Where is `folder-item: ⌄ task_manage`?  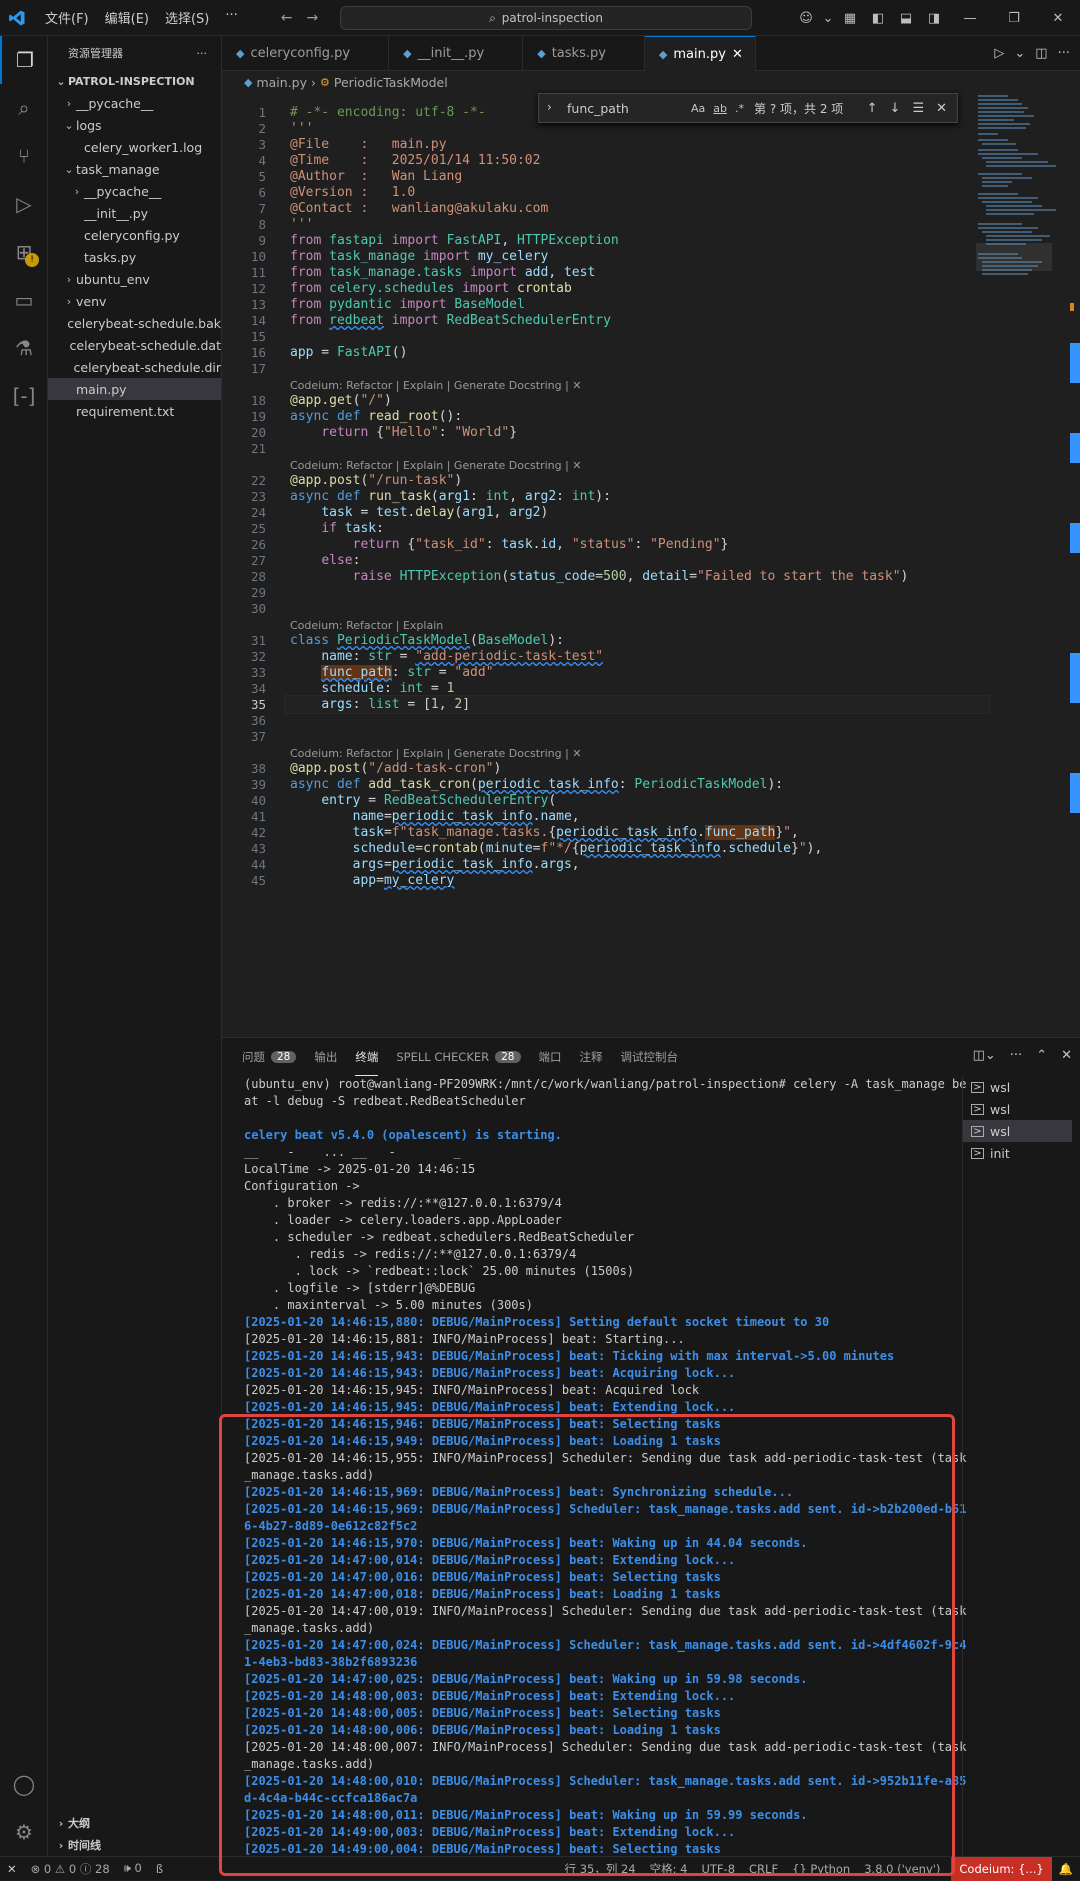 folder-item: ⌄ task_manage is located at coordinates (134, 169).